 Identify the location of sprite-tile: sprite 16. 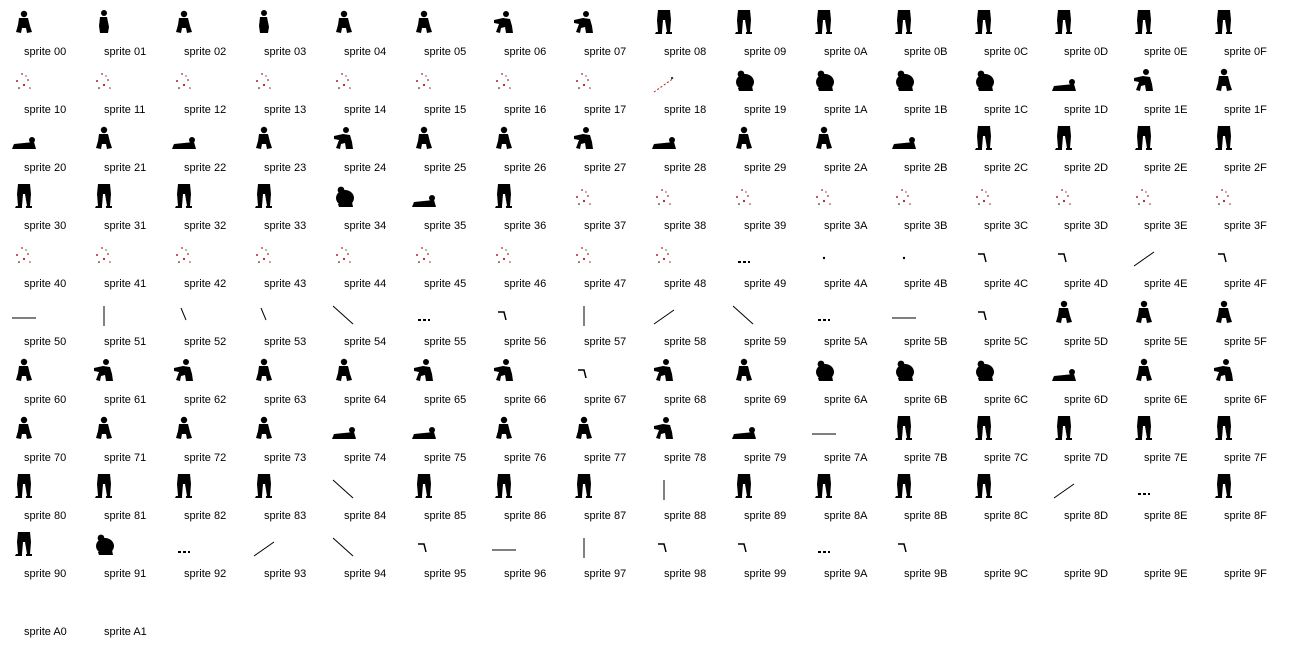
(520, 95).